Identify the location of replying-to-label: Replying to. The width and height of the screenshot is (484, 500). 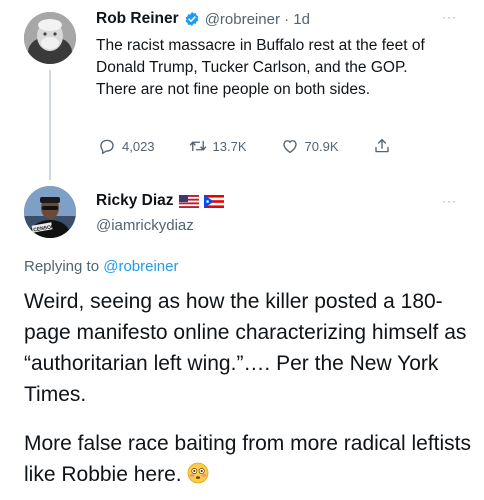
(62, 266).